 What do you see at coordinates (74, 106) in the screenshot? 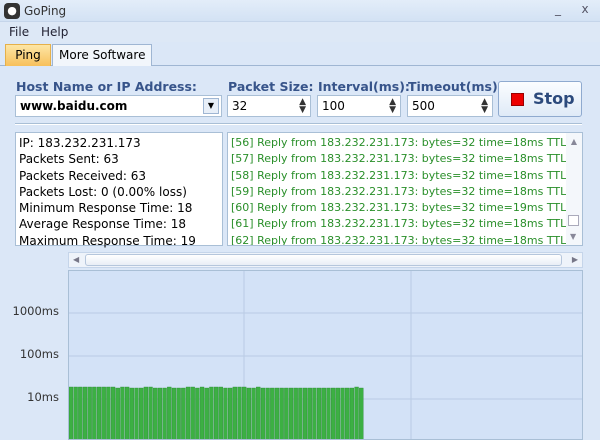
I see `host-value: www.baidu.com` at bounding box center [74, 106].